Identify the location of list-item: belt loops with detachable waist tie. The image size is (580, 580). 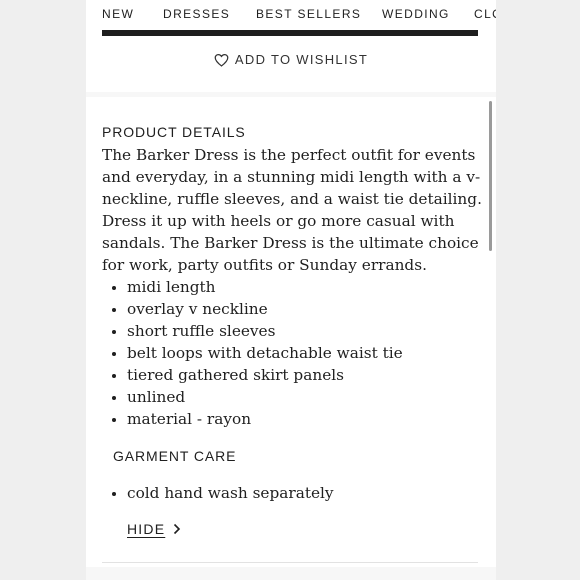
(292, 353).